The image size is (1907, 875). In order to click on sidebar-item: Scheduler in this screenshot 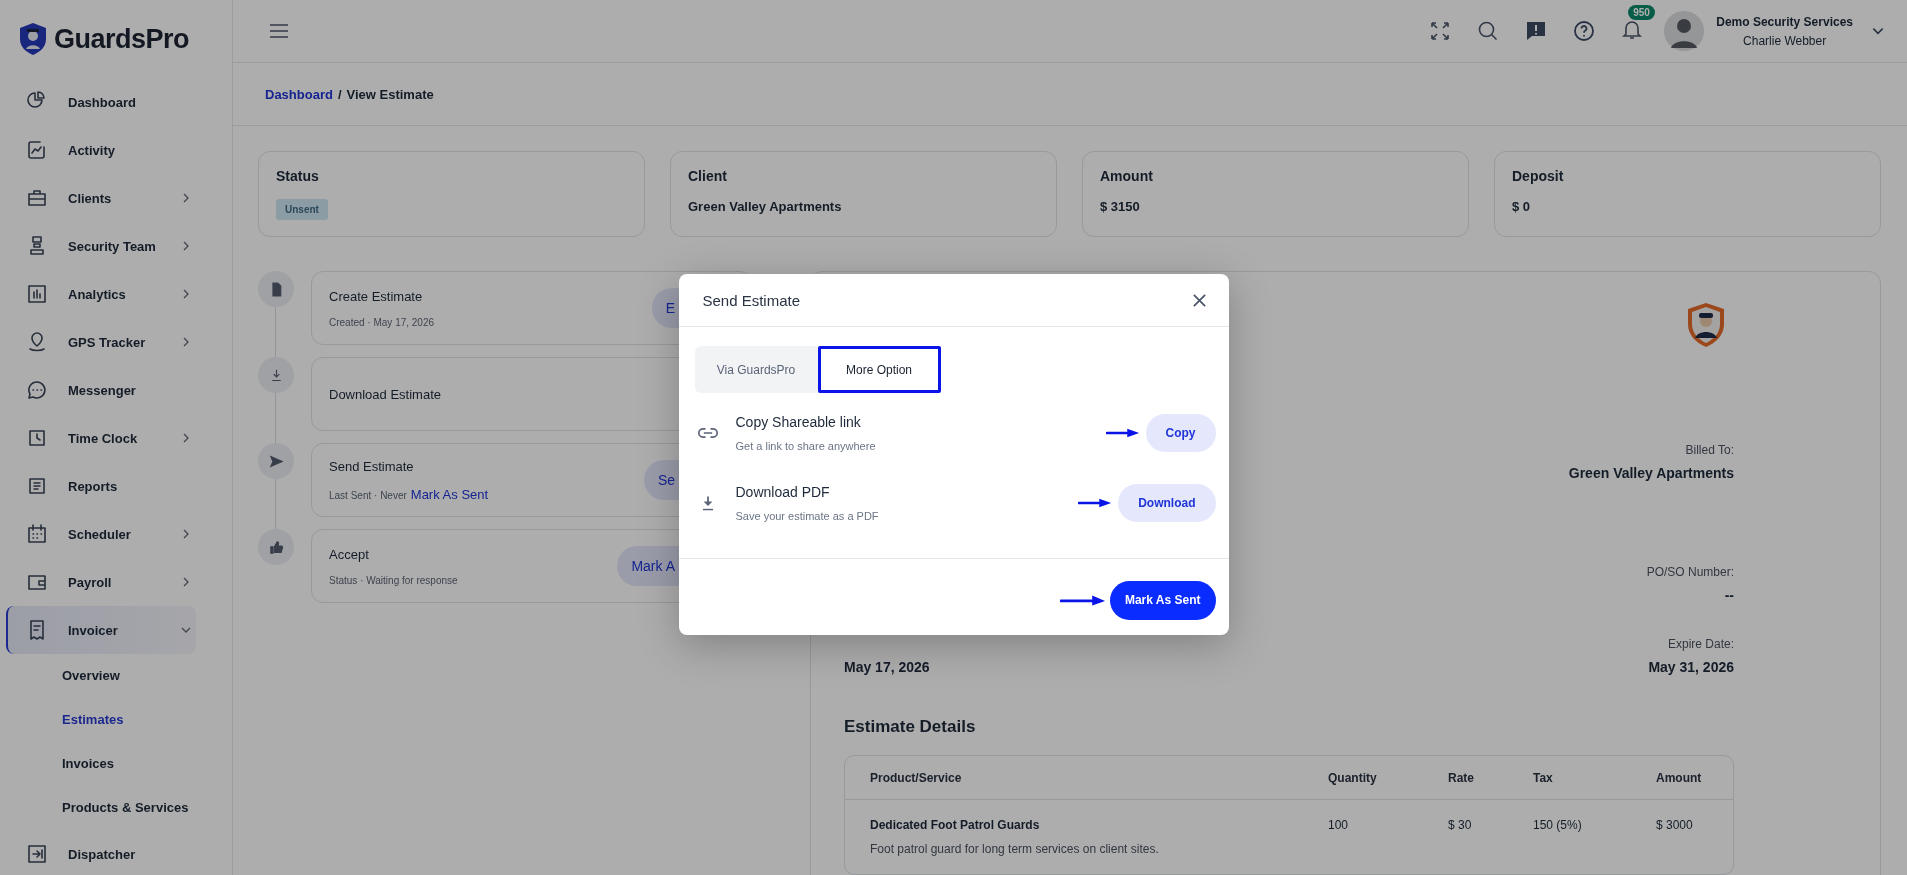, I will do `click(101, 534)`.